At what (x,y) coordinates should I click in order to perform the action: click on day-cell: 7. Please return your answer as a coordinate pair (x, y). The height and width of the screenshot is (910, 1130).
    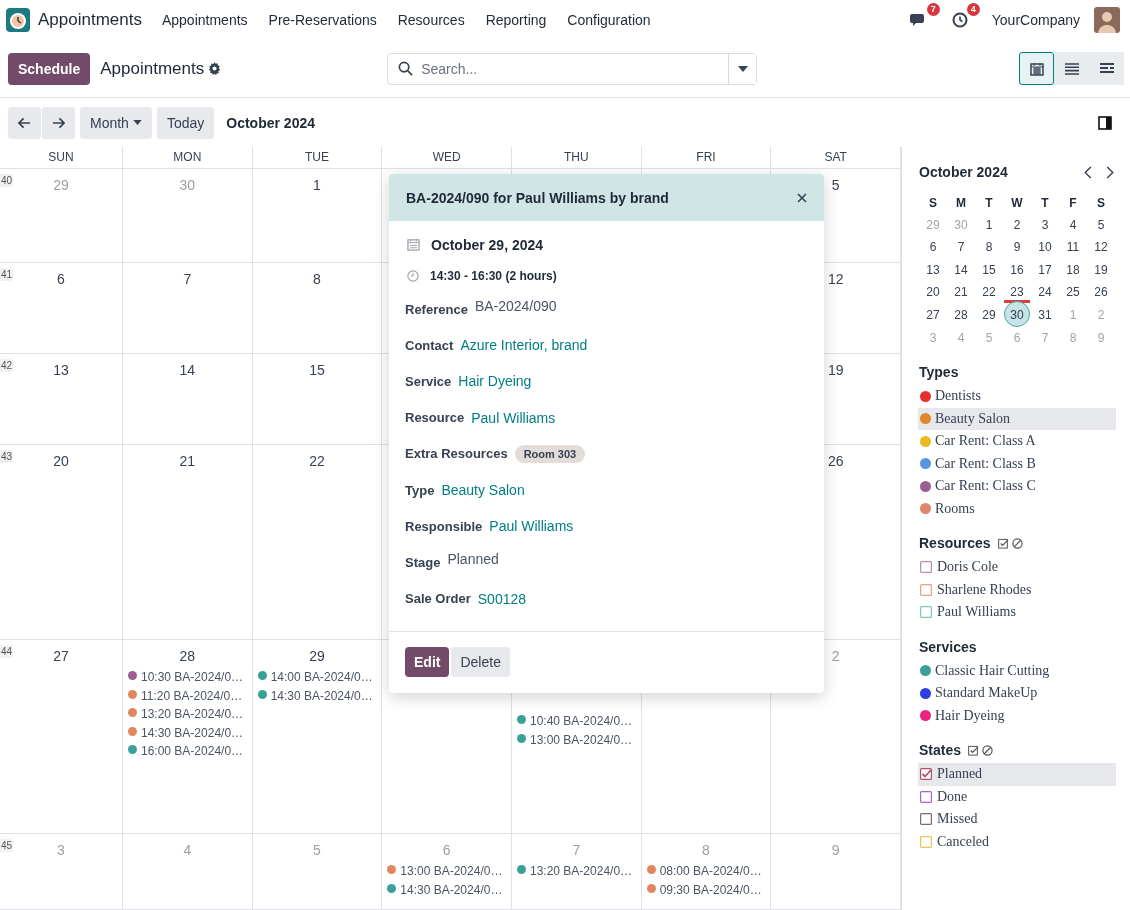
    Looking at the image, I should click on (188, 308).